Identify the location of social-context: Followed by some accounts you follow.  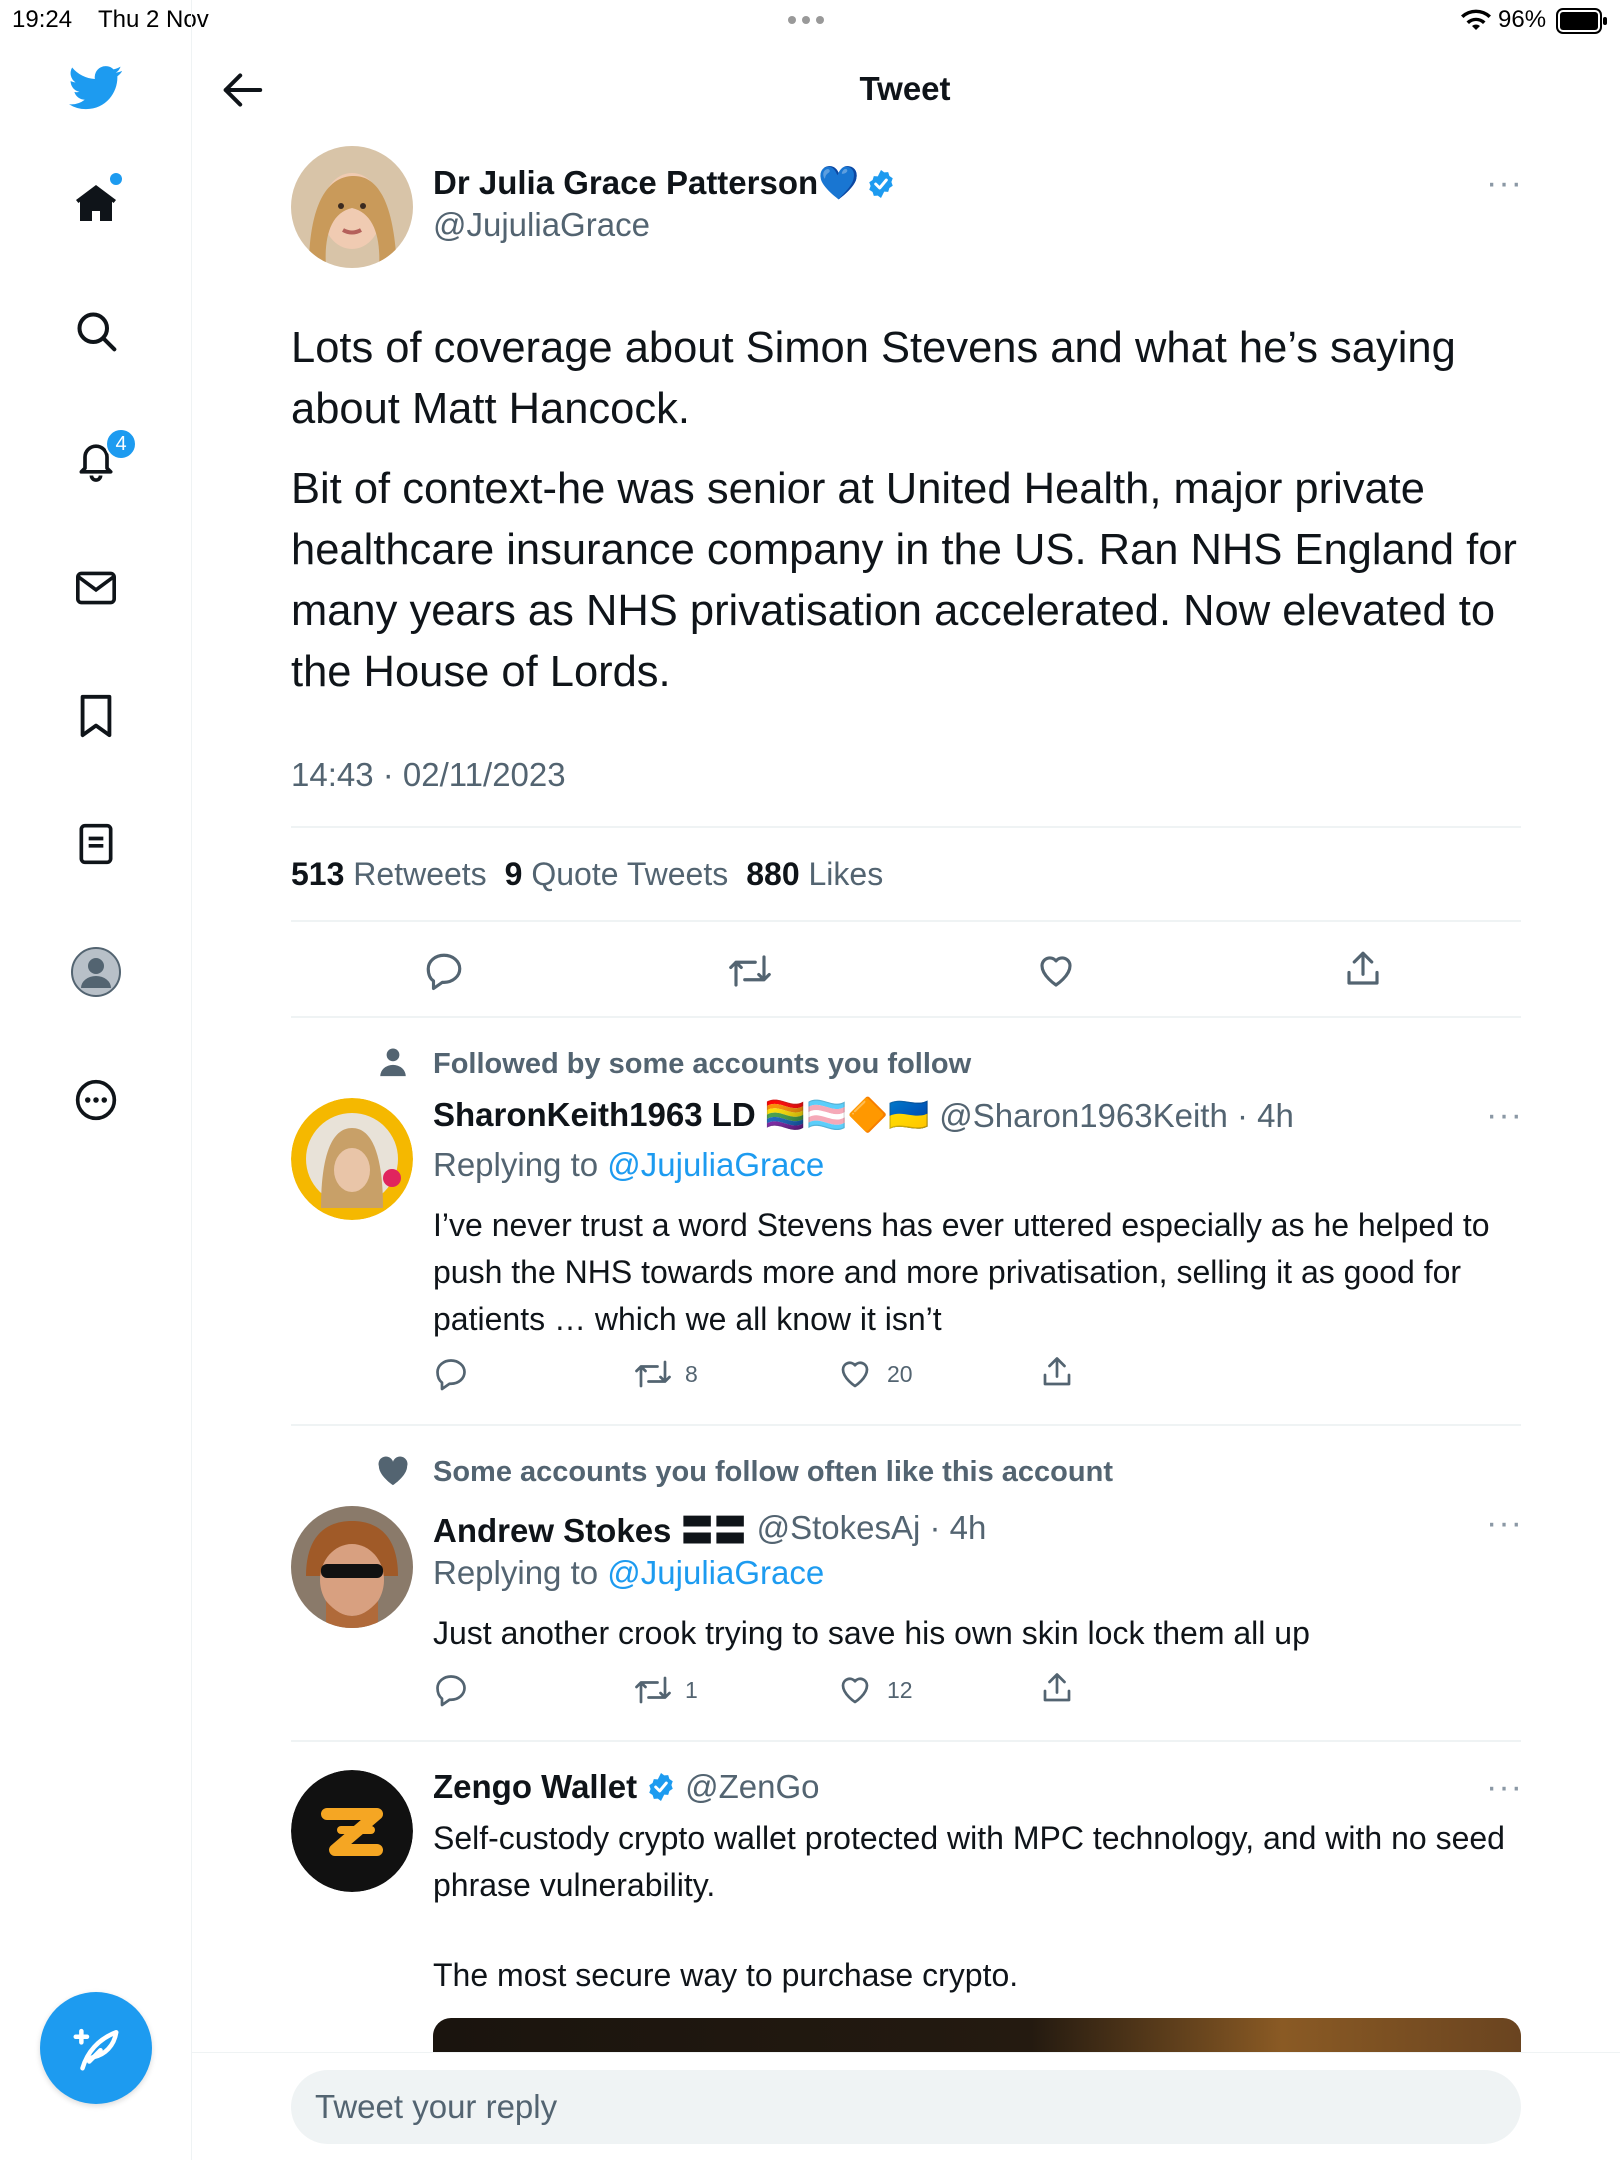
(702, 1064).